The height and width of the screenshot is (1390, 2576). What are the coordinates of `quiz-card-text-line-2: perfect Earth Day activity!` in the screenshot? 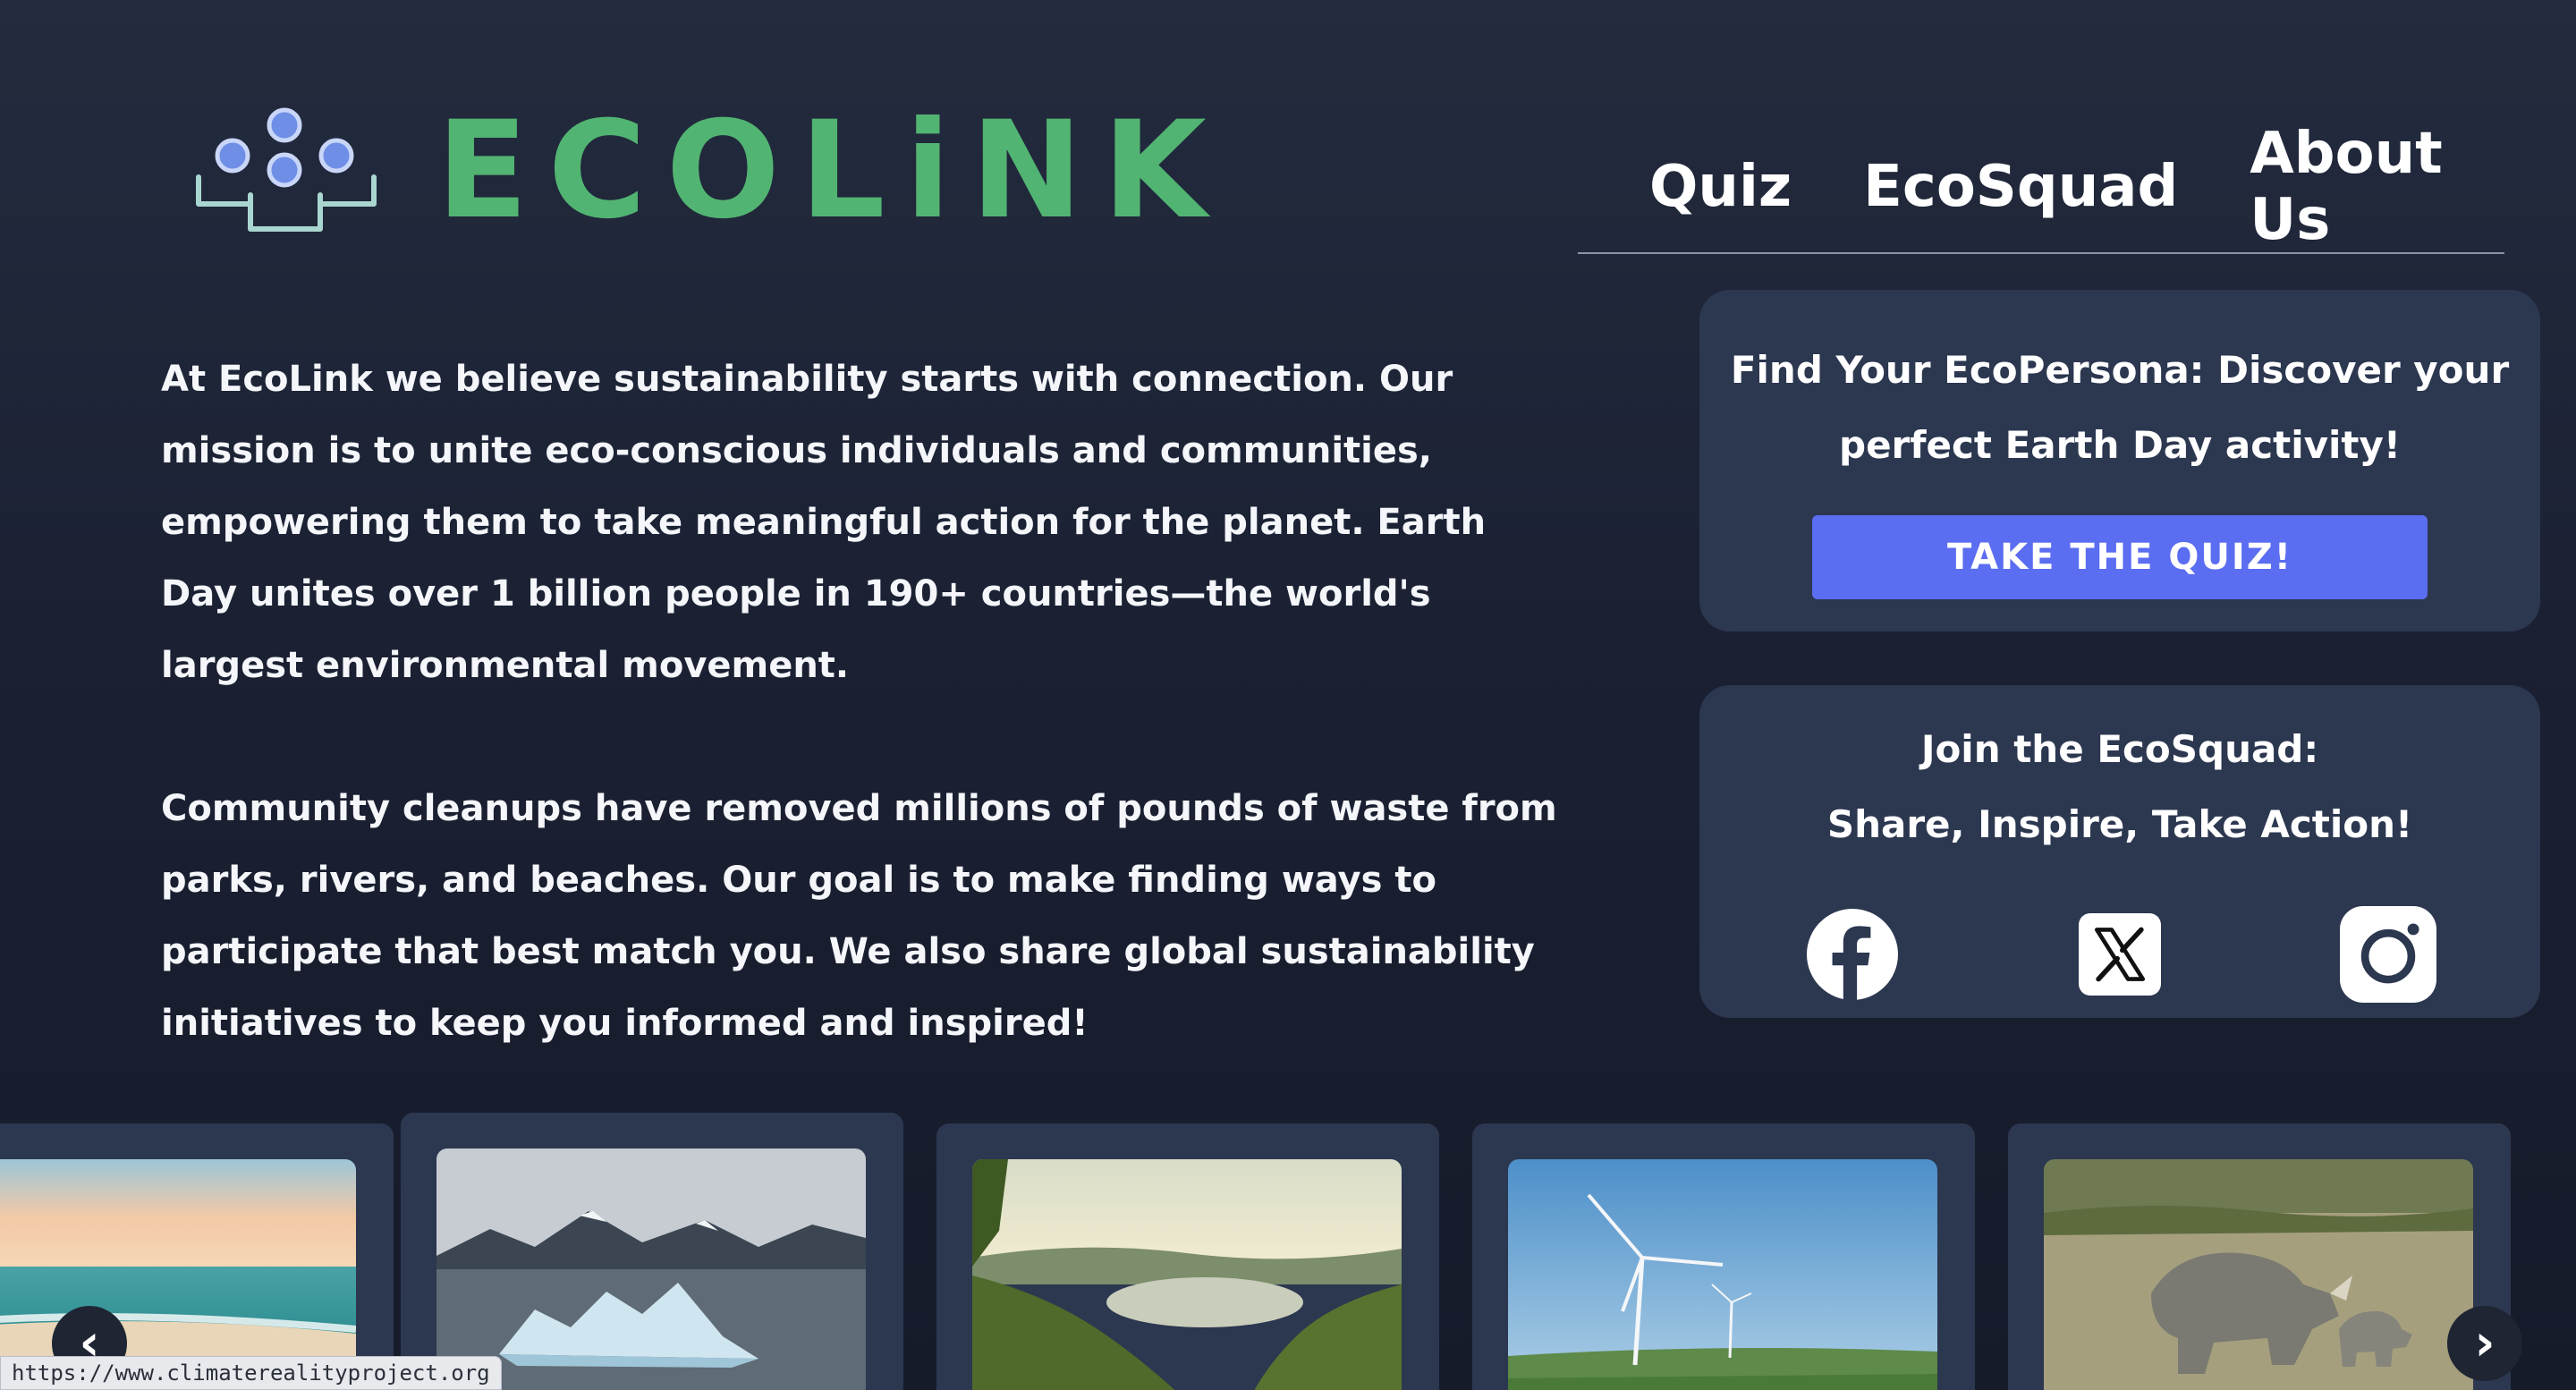 It's located at (2120, 445).